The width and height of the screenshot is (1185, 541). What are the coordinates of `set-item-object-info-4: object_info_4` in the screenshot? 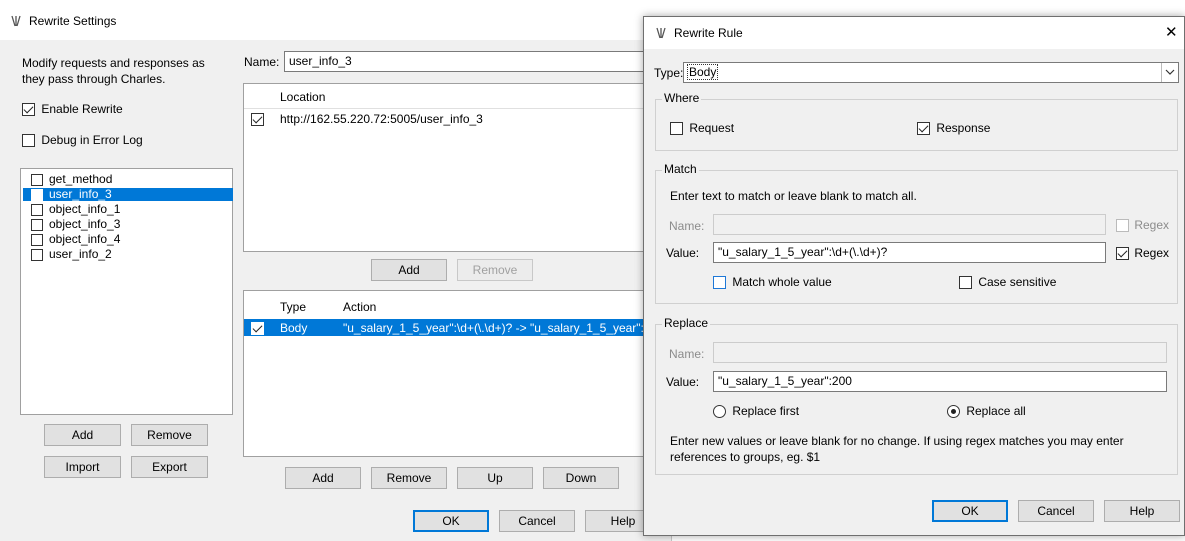 It's located at (128, 239).